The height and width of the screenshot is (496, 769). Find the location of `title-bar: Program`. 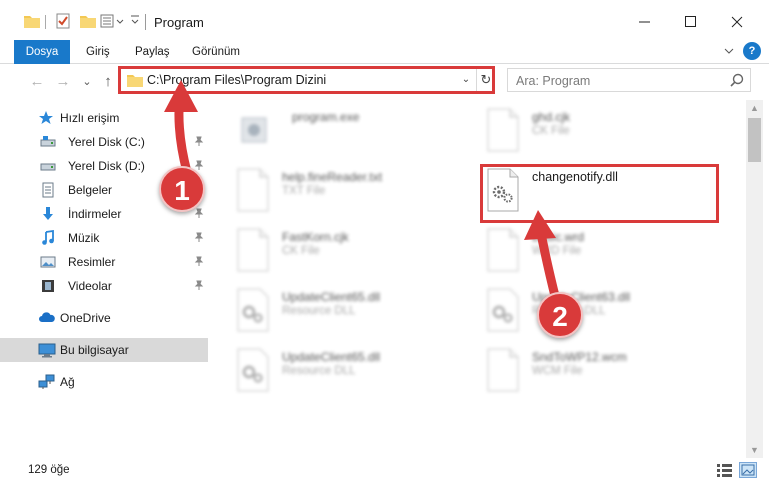

title-bar: Program is located at coordinates (384, 20).